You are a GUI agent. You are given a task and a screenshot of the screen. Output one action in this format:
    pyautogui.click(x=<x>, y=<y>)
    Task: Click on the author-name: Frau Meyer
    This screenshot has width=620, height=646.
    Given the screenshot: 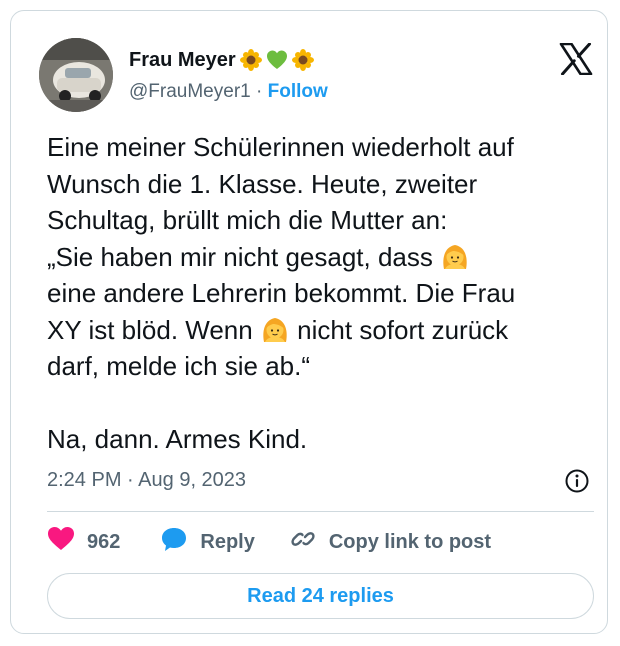 What is the action you would take?
    pyautogui.click(x=182, y=60)
    